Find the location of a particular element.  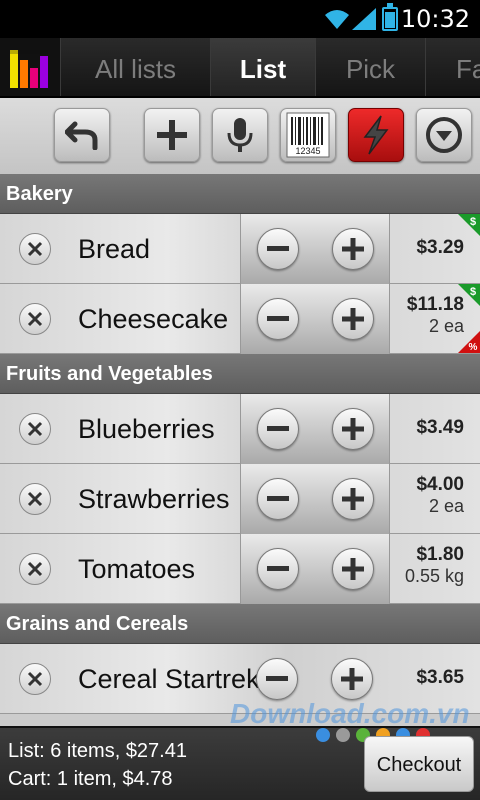

cart-summary: Cart: 1 item, $4.78 is located at coordinates (90, 779).